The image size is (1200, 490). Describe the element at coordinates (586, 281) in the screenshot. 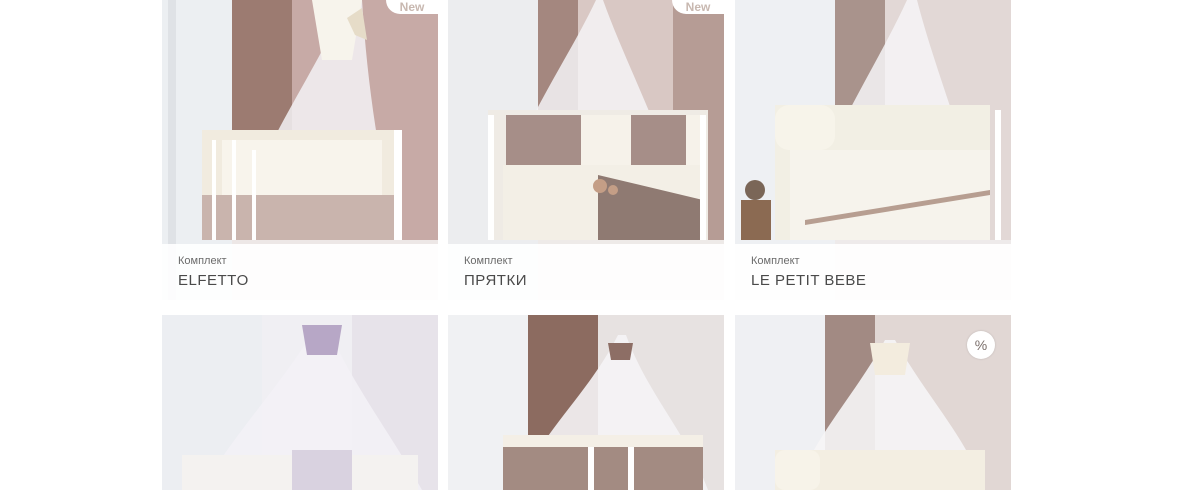

I see `product-title: ПРЯТКИ` at that location.